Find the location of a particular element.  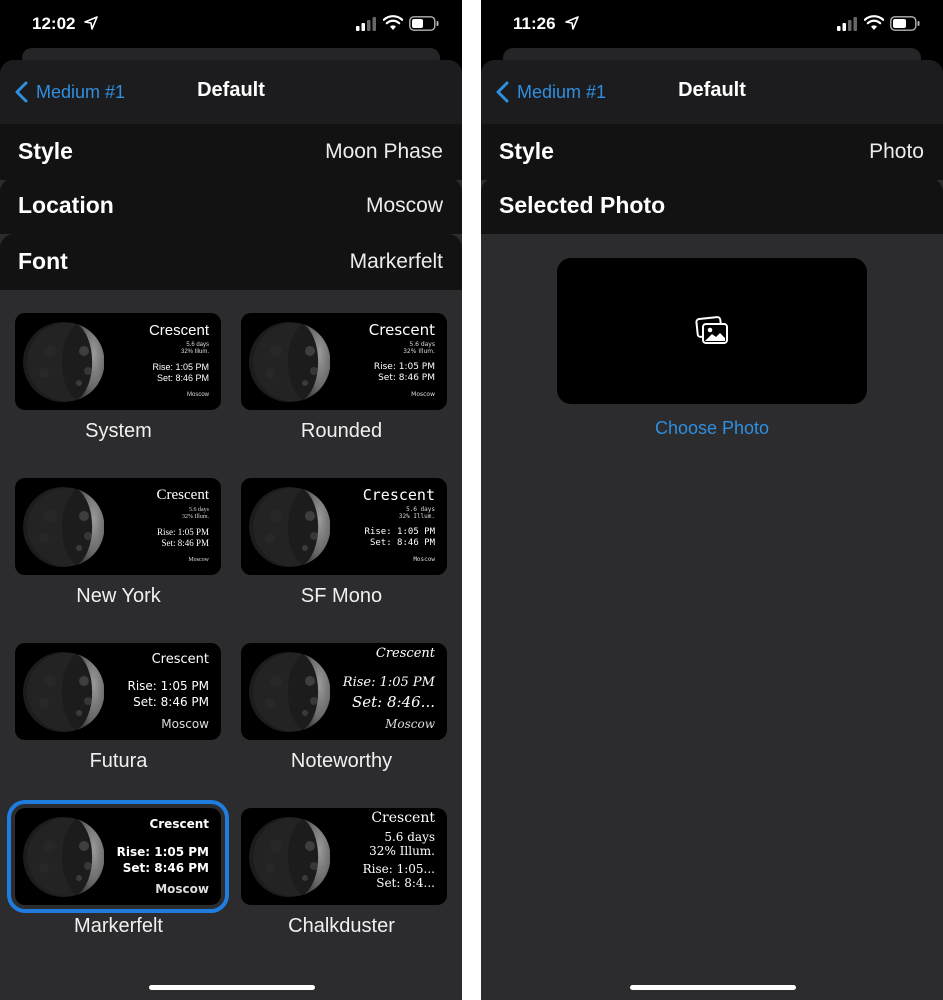

style-row: Style Photo is located at coordinates (712, 152).